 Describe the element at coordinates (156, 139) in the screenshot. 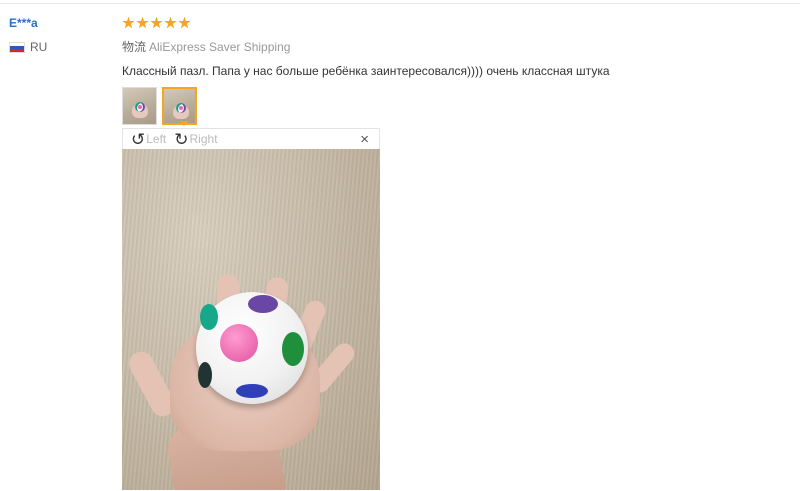

I see `rotate-left-label: Left` at that location.